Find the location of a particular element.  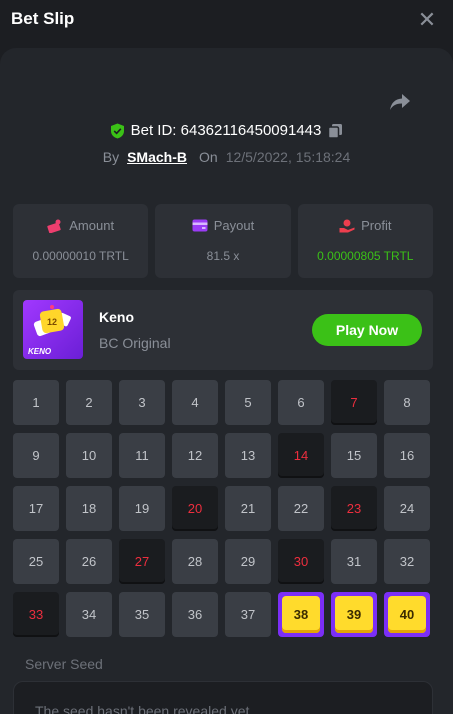

by-label: By is located at coordinates (111, 157).